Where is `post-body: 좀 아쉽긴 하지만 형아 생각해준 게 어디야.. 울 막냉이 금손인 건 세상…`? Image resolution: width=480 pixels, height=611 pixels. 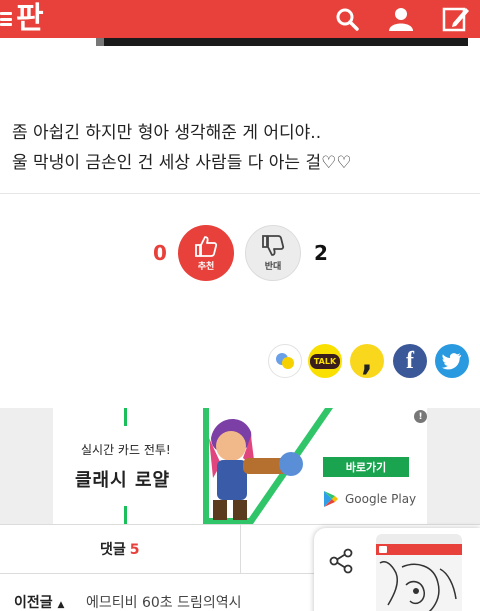
post-body: 좀 아쉽긴 하지만 형아 생각해준 게 어디야.. 울 막냉이 금손인 건 세상… is located at coordinates (242, 148).